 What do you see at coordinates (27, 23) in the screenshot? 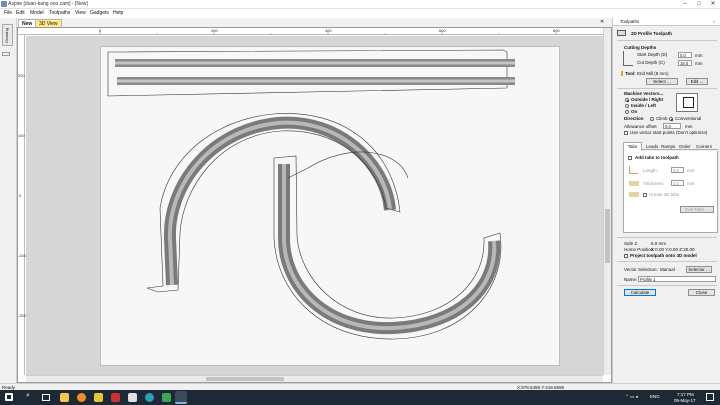
I see `tab-new: New` at bounding box center [27, 23].